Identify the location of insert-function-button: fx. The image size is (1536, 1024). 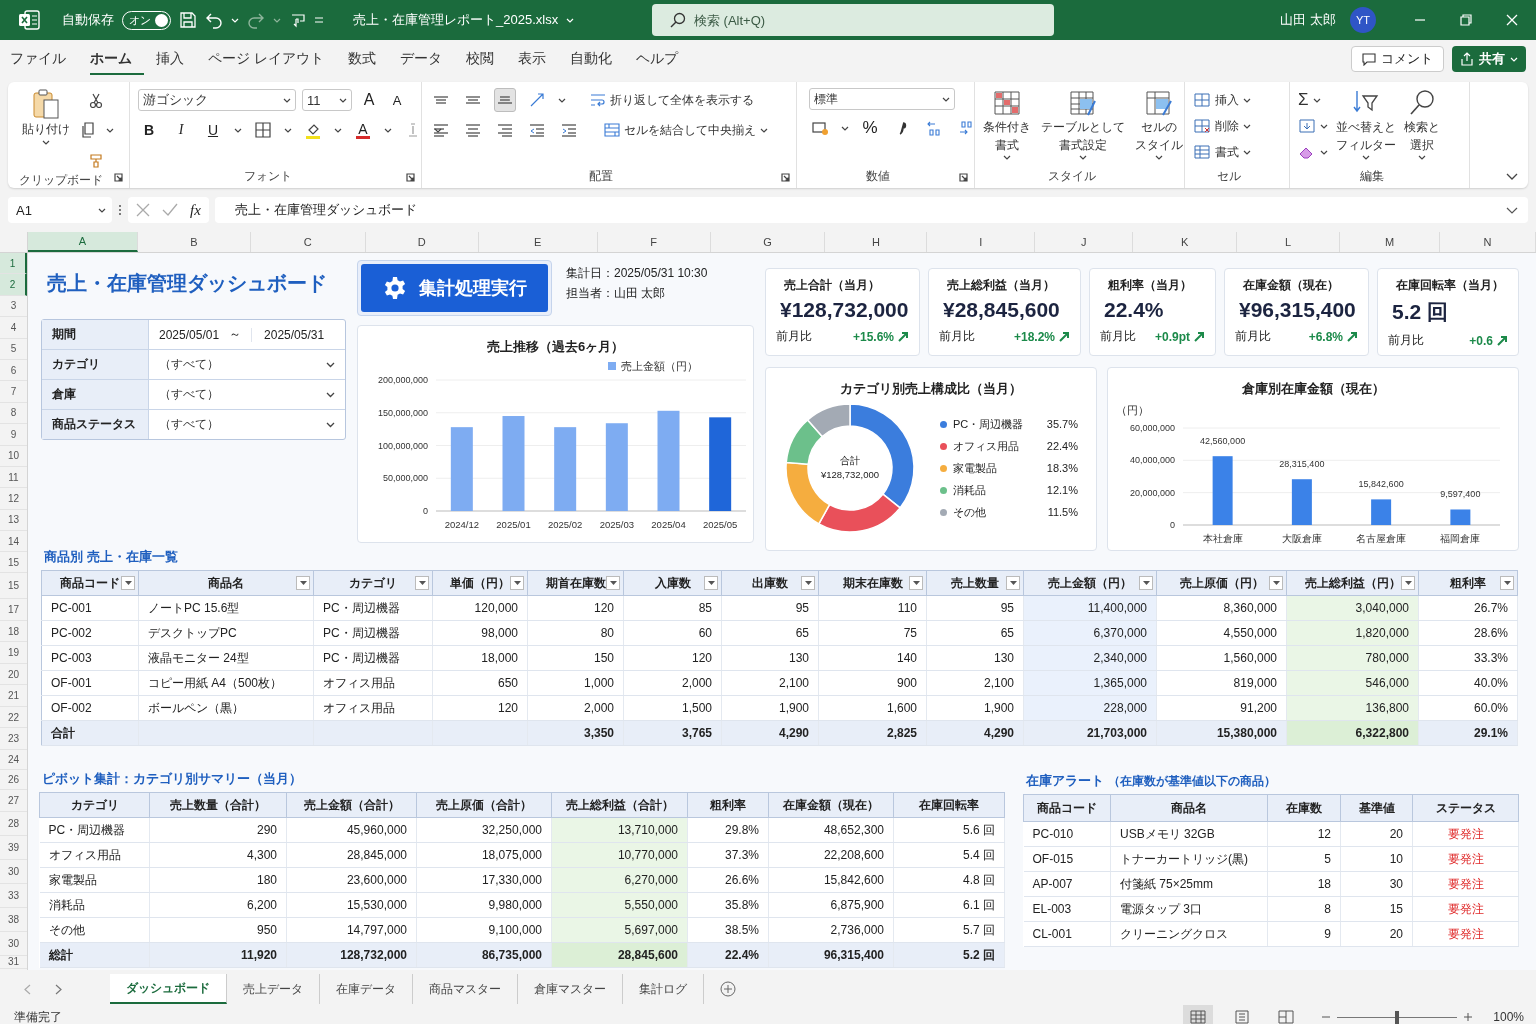
(195, 210).